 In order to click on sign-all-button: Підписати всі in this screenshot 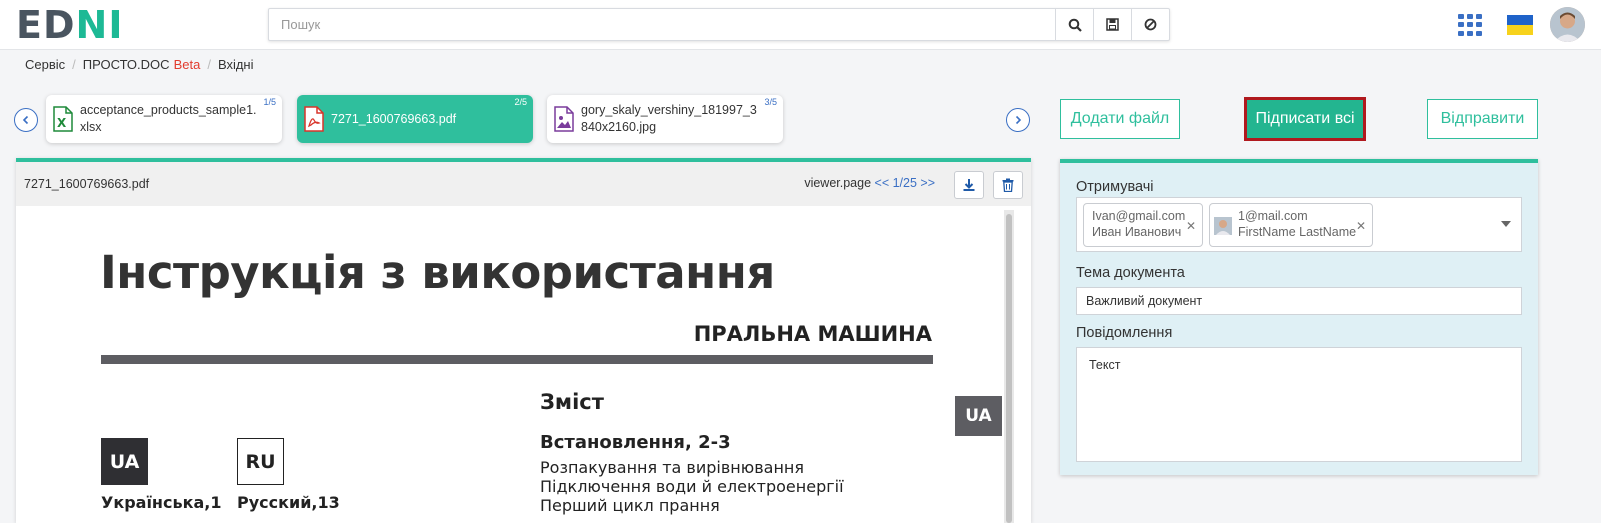, I will do `click(1305, 119)`.